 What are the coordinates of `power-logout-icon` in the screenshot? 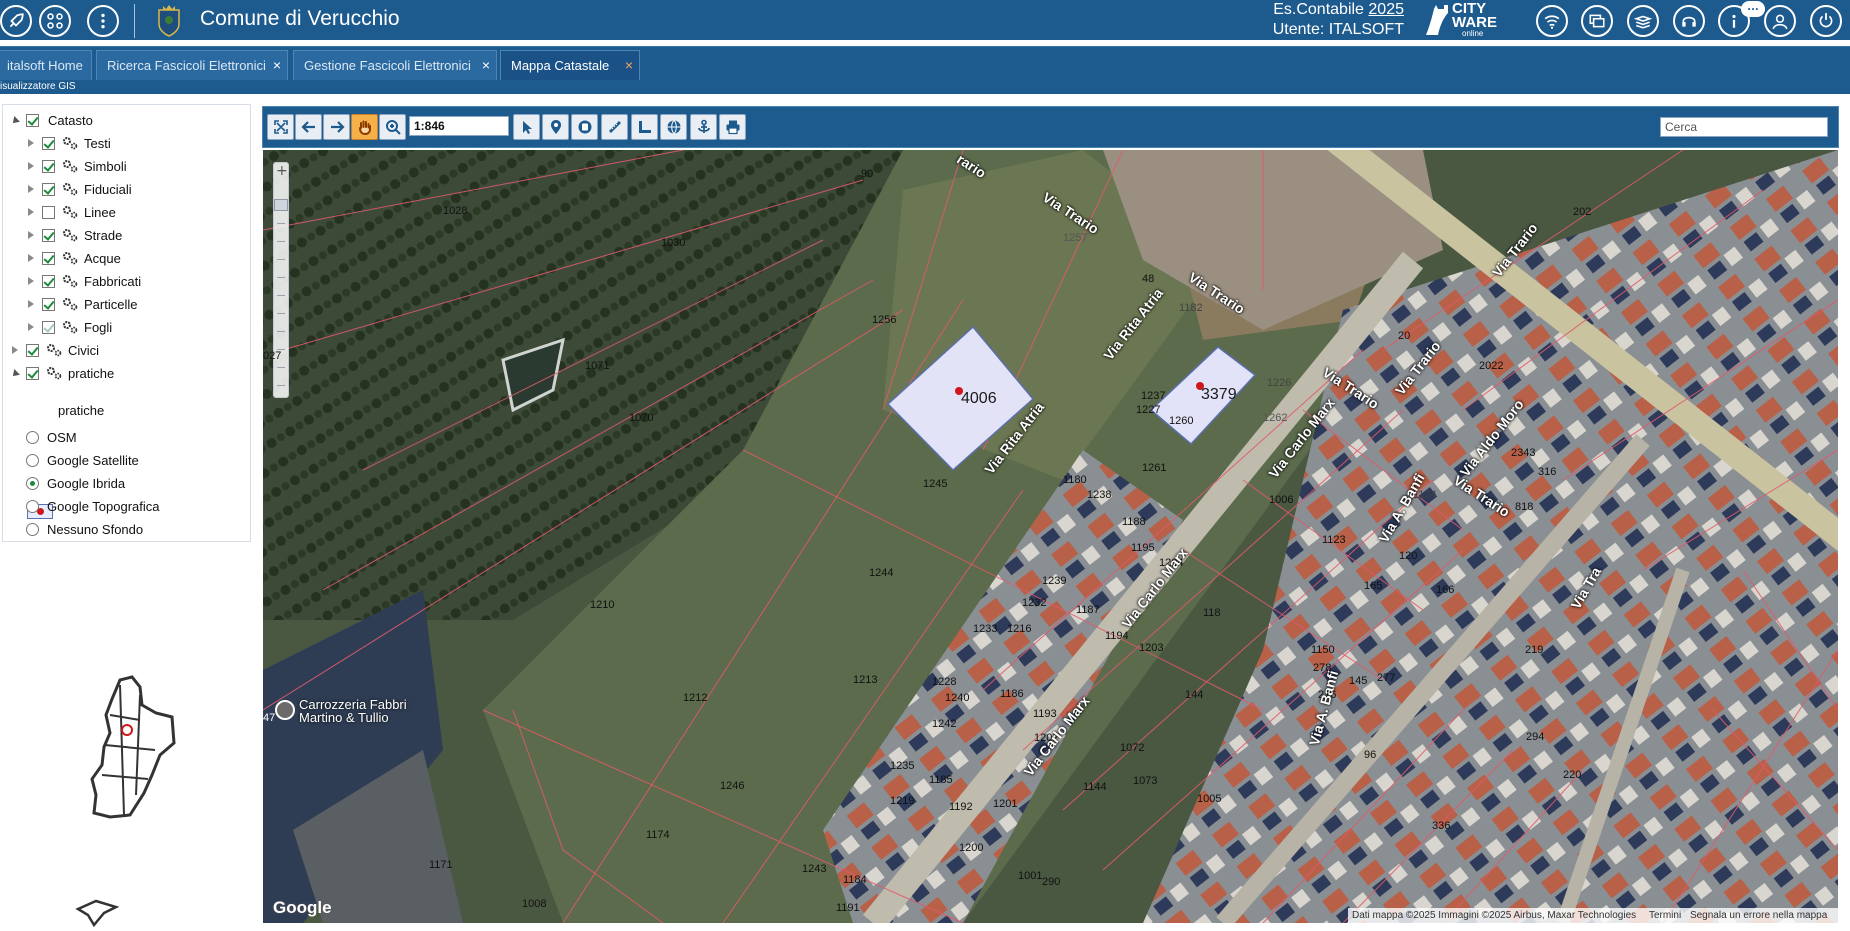 It's located at (1826, 21).